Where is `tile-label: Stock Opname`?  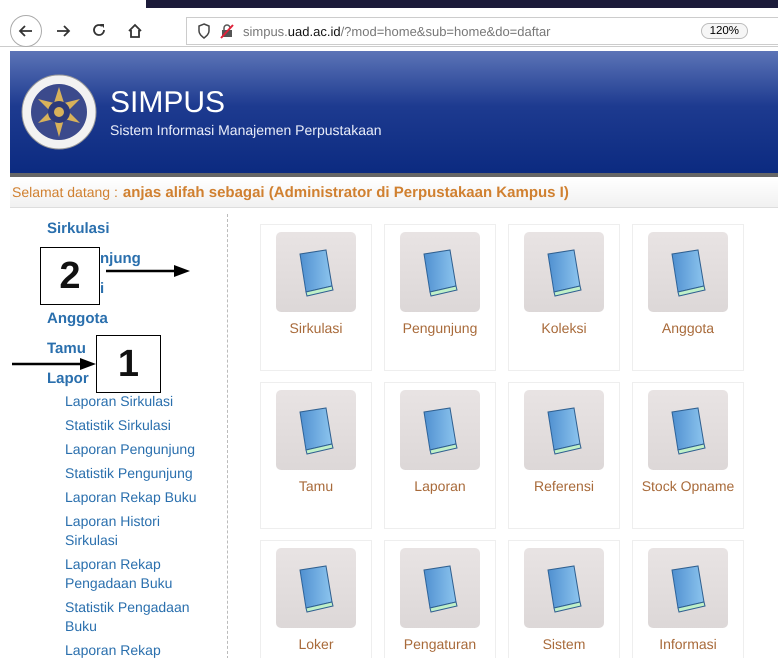 tile-label: Stock Opname is located at coordinates (688, 486).